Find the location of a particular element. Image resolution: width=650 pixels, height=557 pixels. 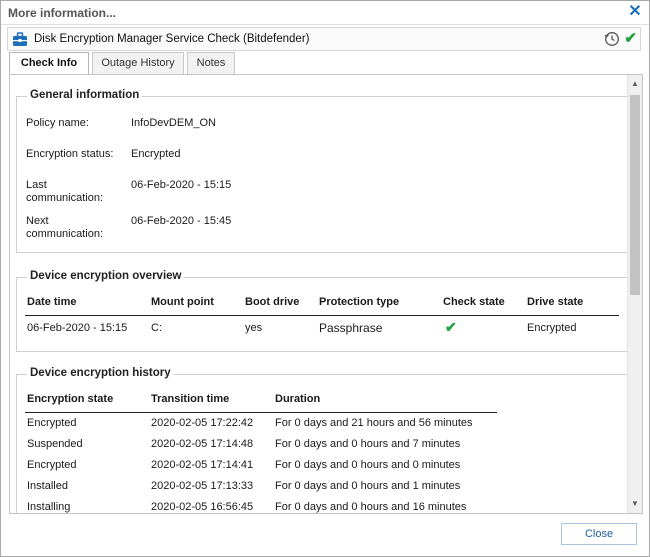

column-header-mount-point: Mount point is located at coordinates (182, 302).